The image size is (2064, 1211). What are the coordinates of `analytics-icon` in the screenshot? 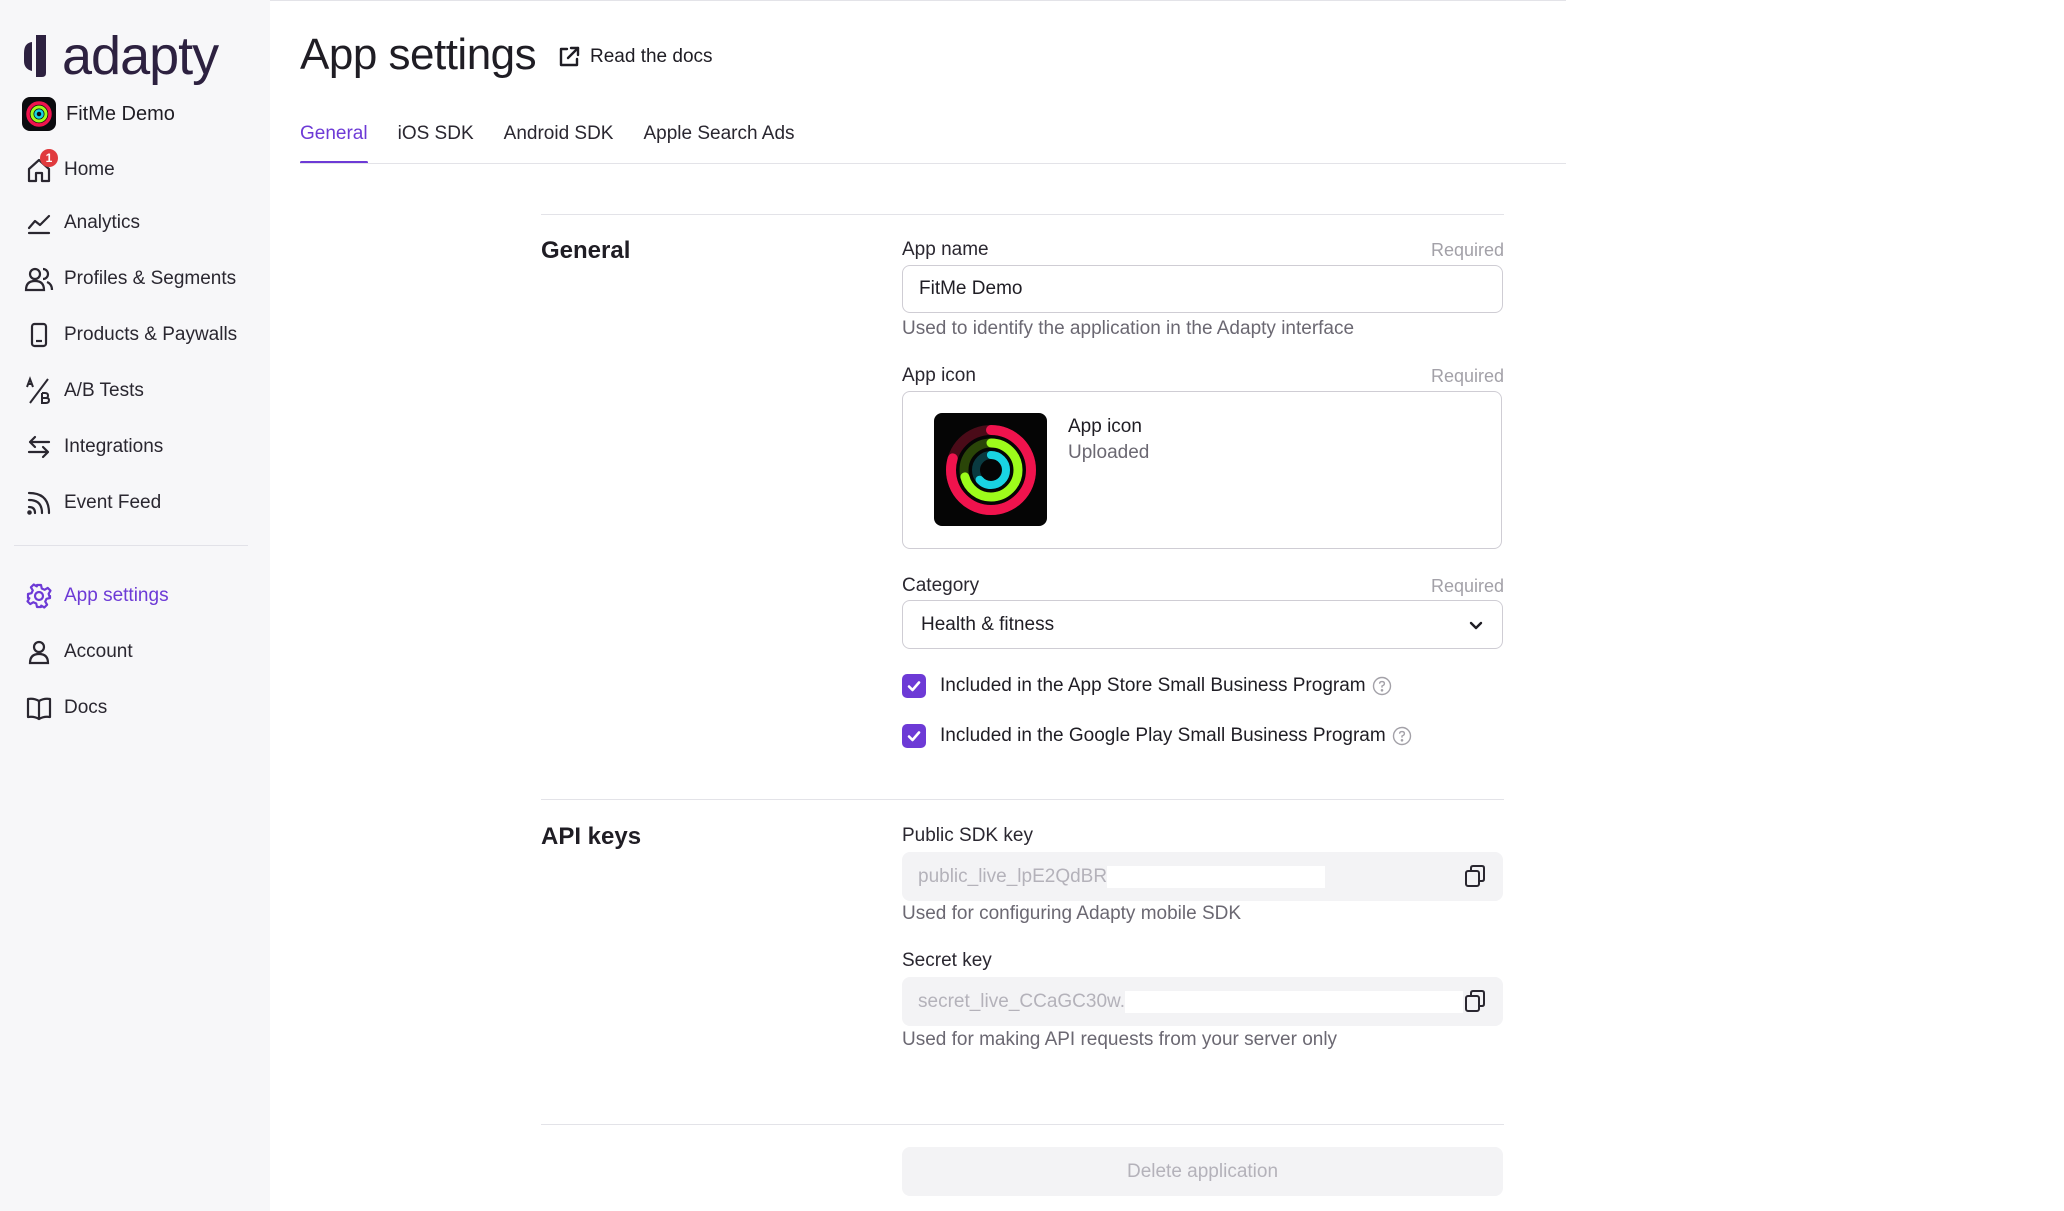 It's located at (39, 223).